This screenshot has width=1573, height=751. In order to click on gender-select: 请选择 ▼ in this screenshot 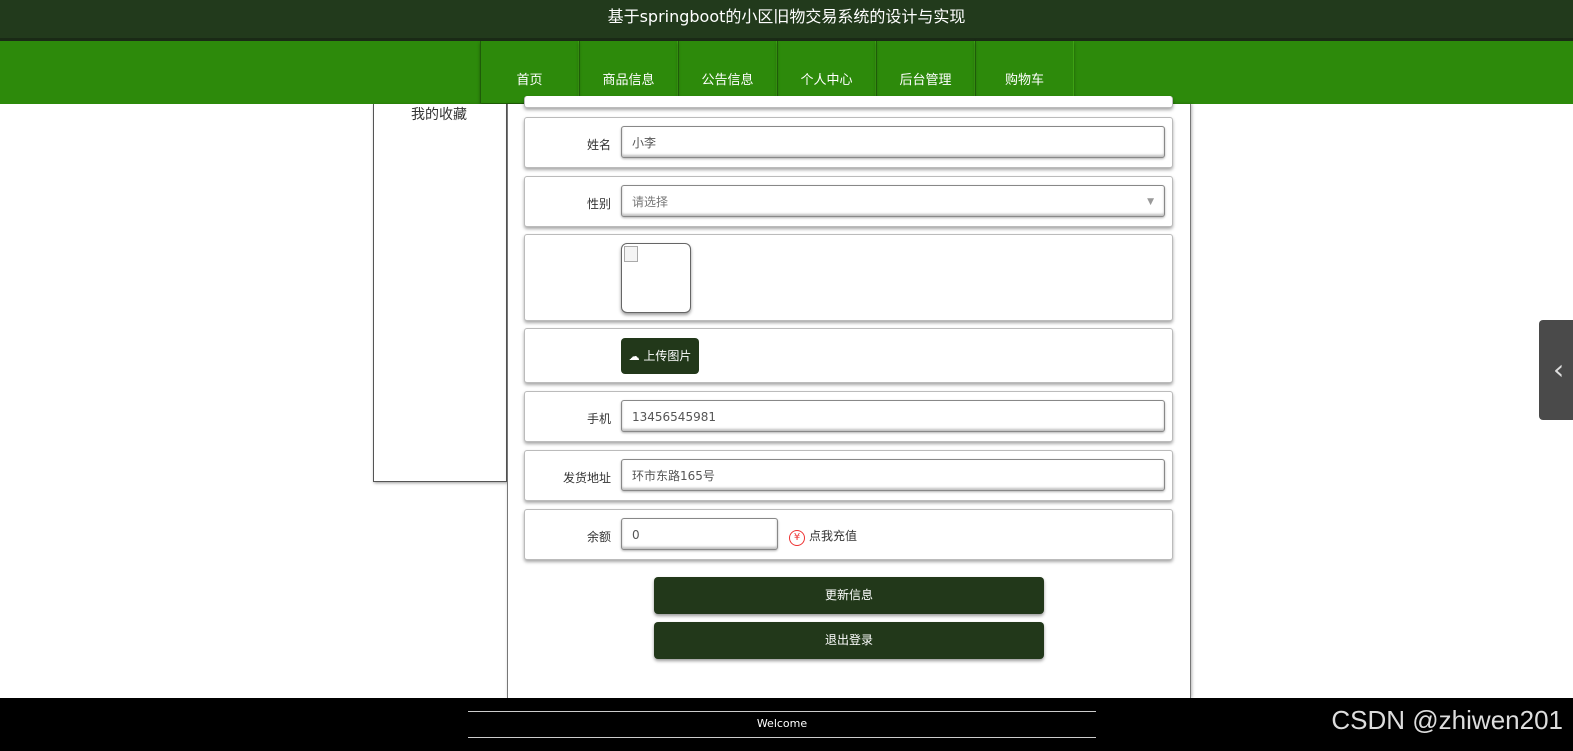, I will do `click(893, 201)`.